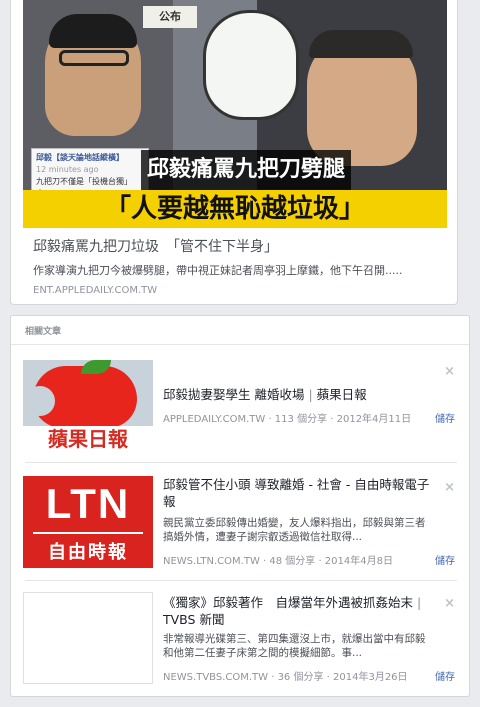 Image resolution: width=480 pixels, height=707 pixels. Describe the element at coordinates (93, 31) in the screenshot. I see `hero-person-left-hair` at that location.